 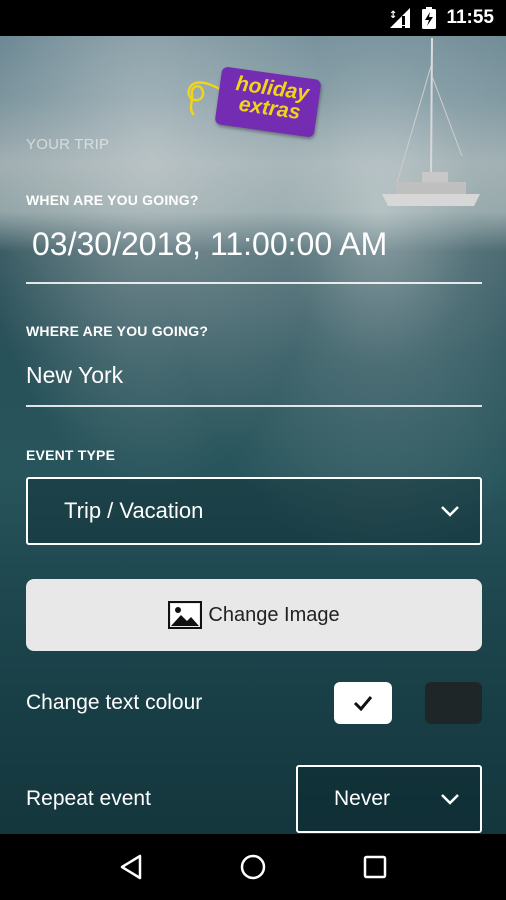 I want to click on recents-button, so click(x=375, y=867).